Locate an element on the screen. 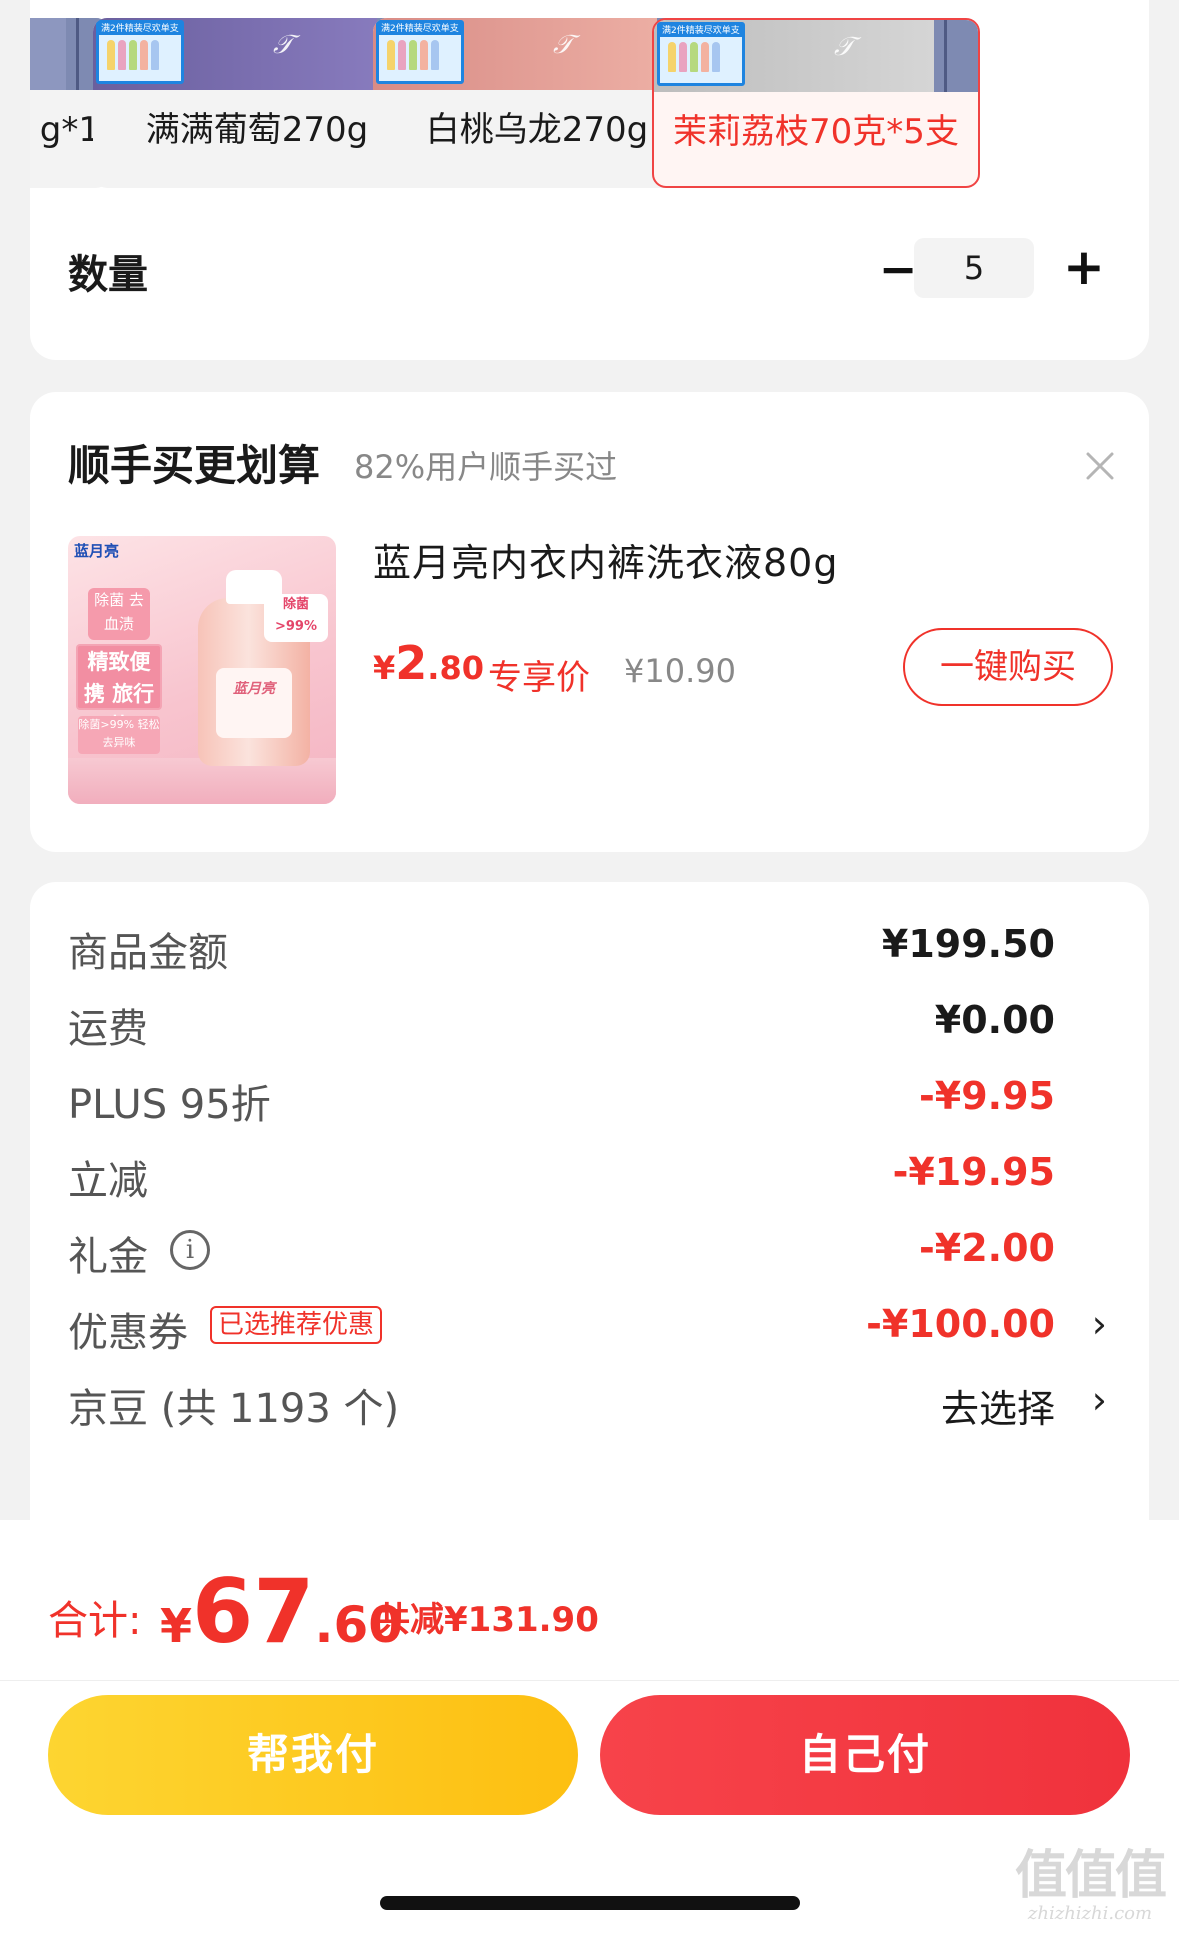  price-integer: 2 is located at coordinates (411, 663).